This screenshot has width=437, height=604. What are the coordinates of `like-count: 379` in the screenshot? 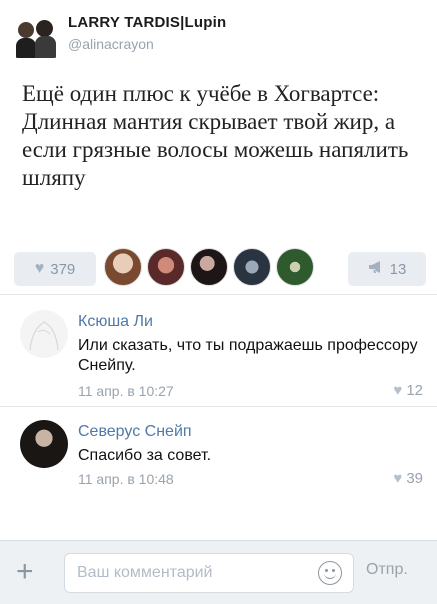 It's located at (63, 269).